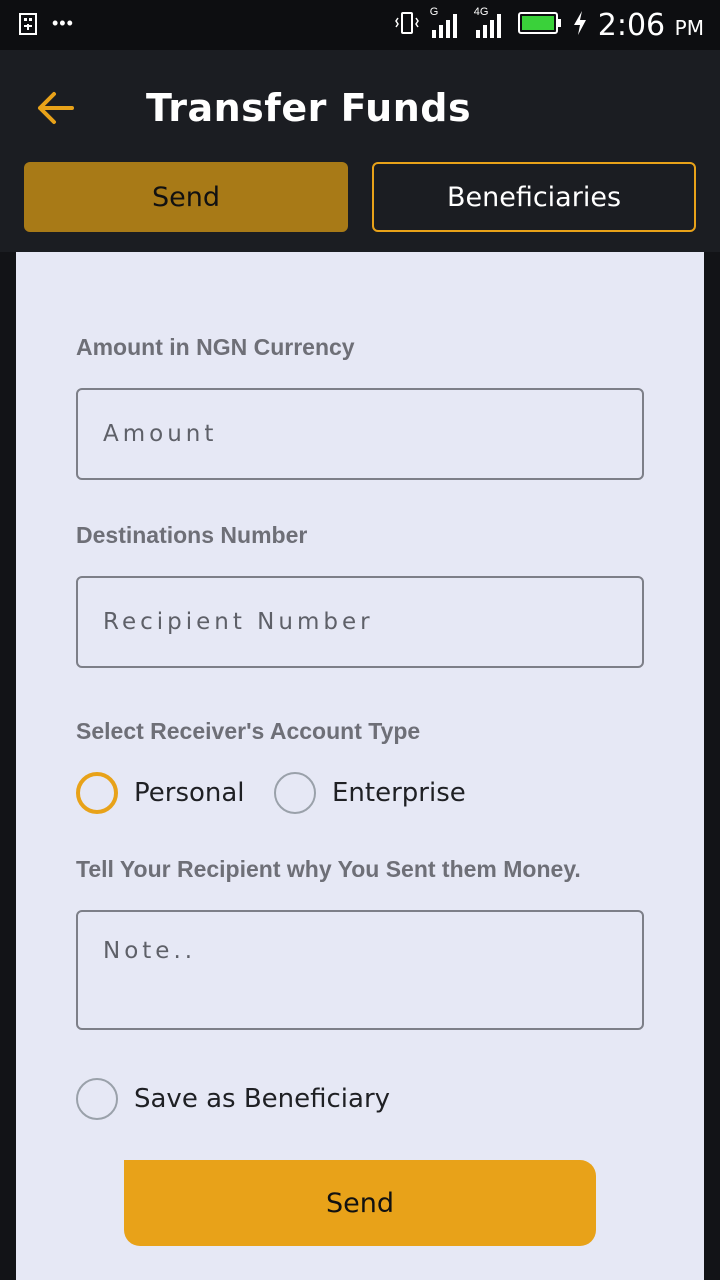 The height and width of the screenshot is (1280, 720). What do you see at coordinates (262, 1099) in the screenshot?
I see `save-beneficiary-label: Save as Beneficiary` at bounding box center [262, 1099].